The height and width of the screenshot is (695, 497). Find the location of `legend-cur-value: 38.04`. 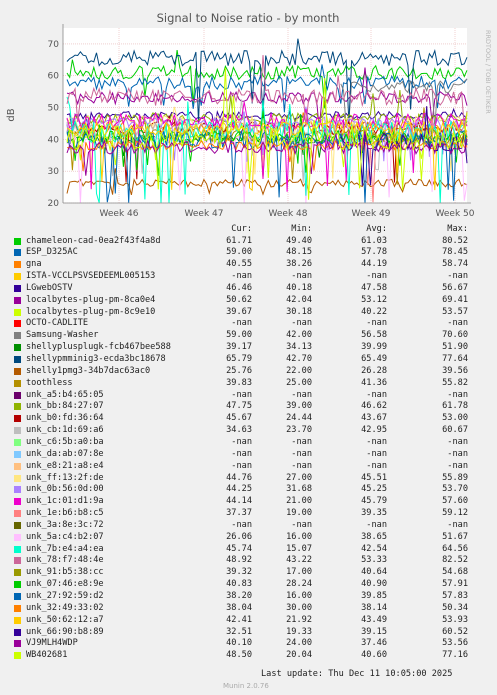

legend-cur-value: 38.04 is located at coordinates (239, 607).